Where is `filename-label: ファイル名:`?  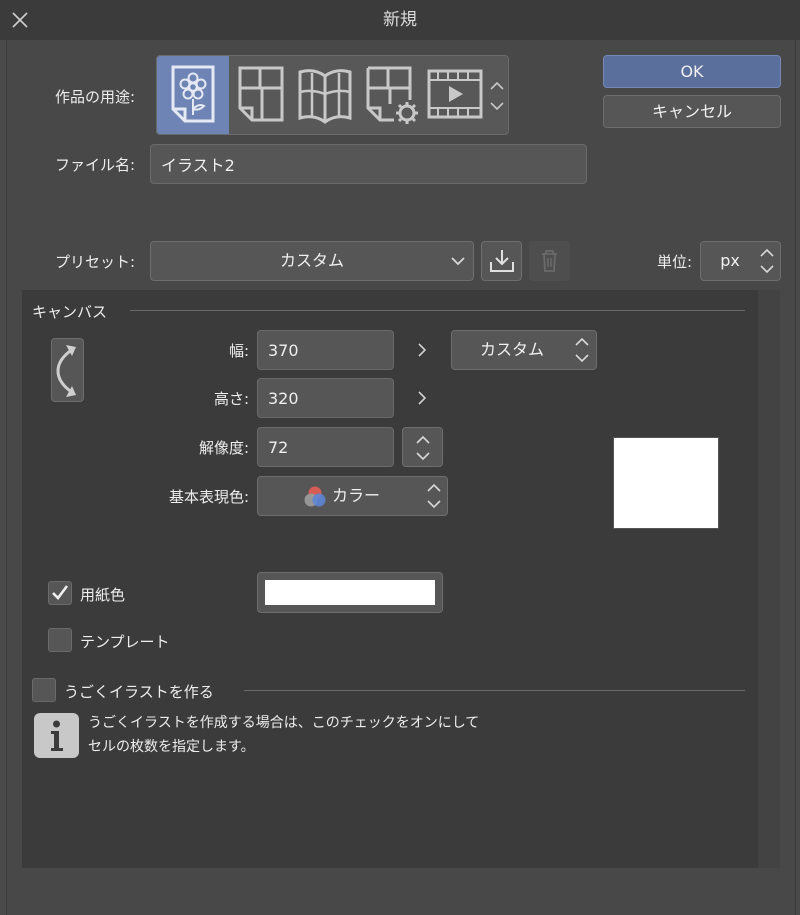 filename-label: ファイル名: is located at coordinates (94, 165).